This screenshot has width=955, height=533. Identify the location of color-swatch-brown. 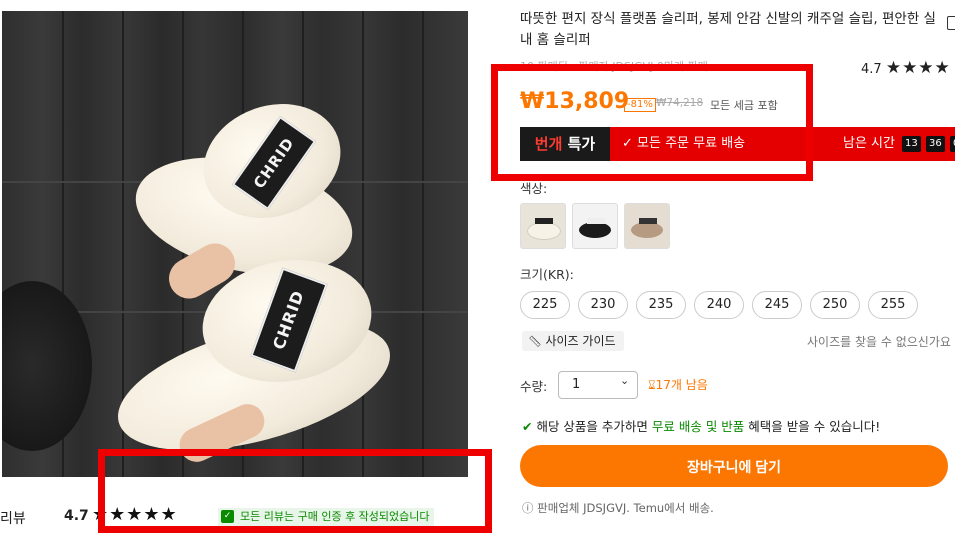
(647, 226).